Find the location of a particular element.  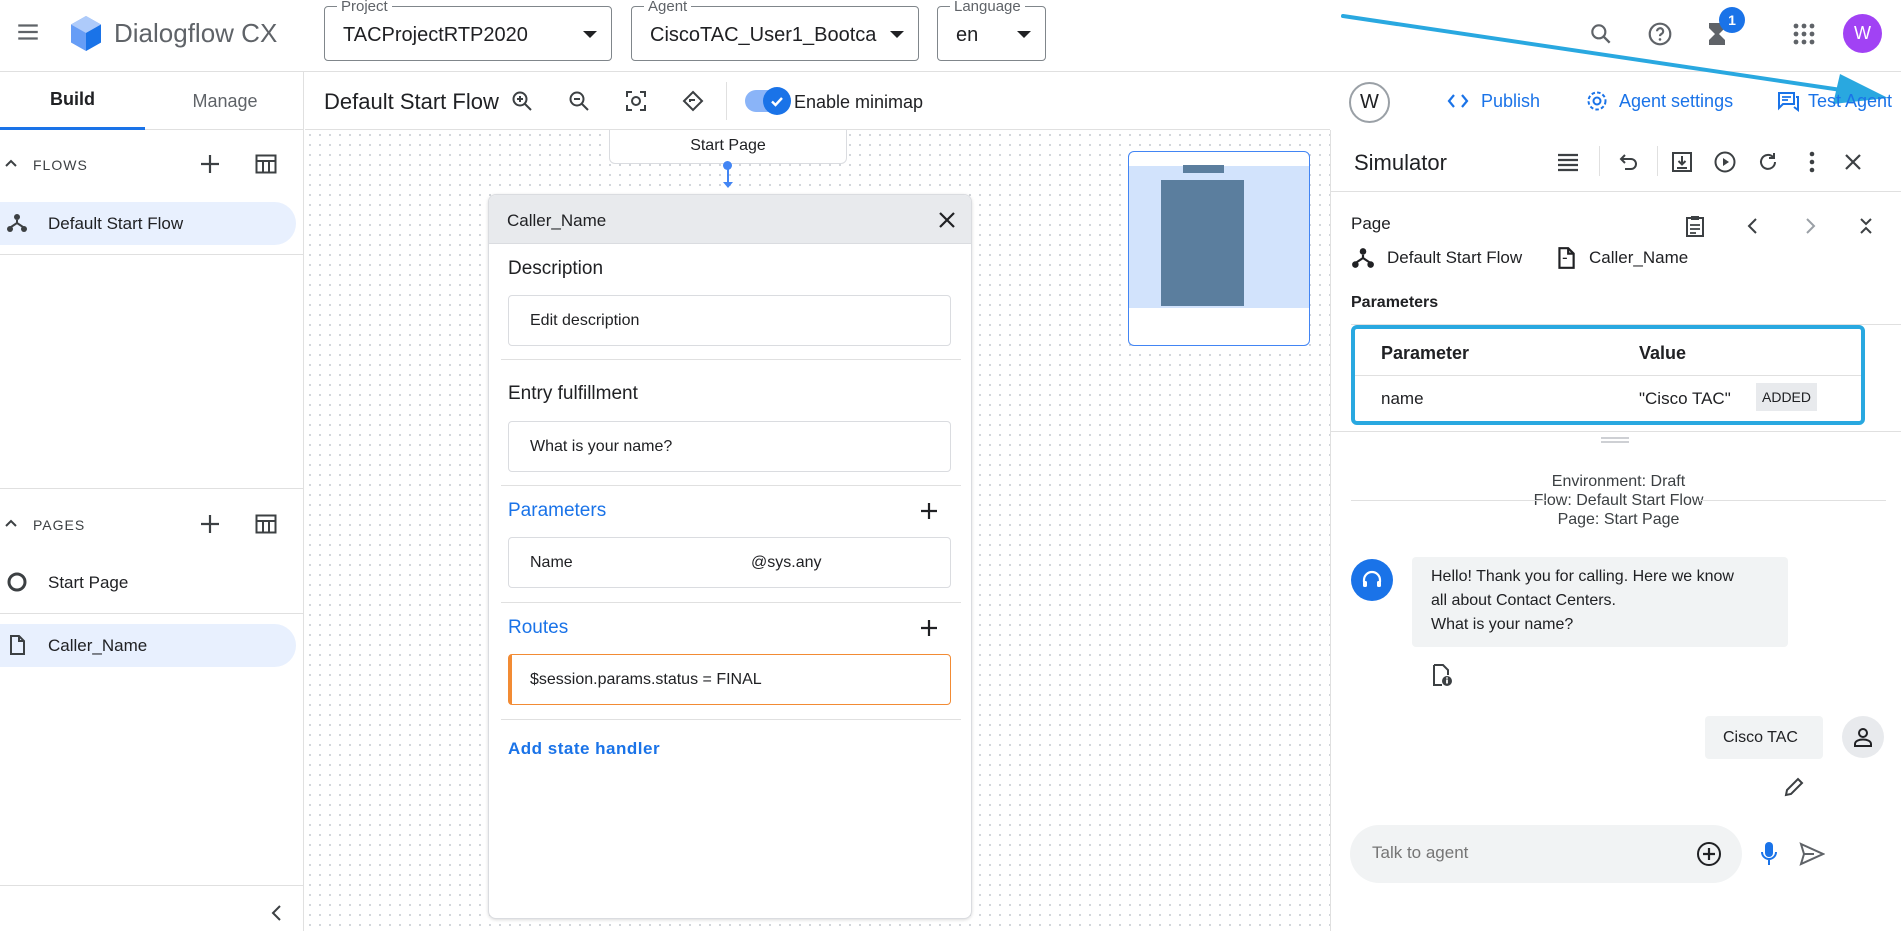

description-value: Edit description is located at coordinates (585, 320).